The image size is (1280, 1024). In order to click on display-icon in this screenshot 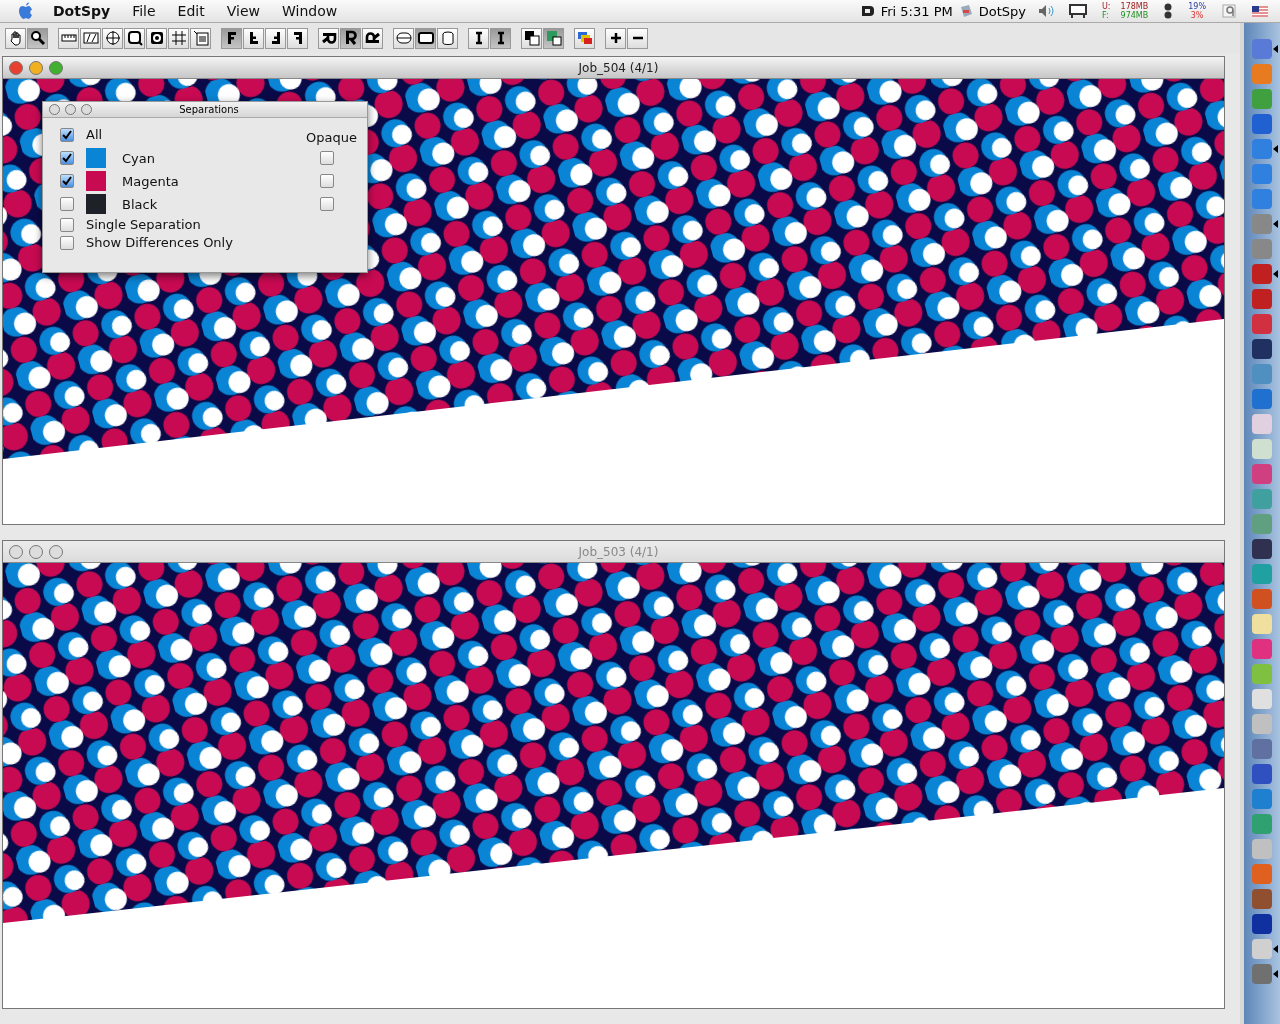, I will do `click(1078, 11)`.